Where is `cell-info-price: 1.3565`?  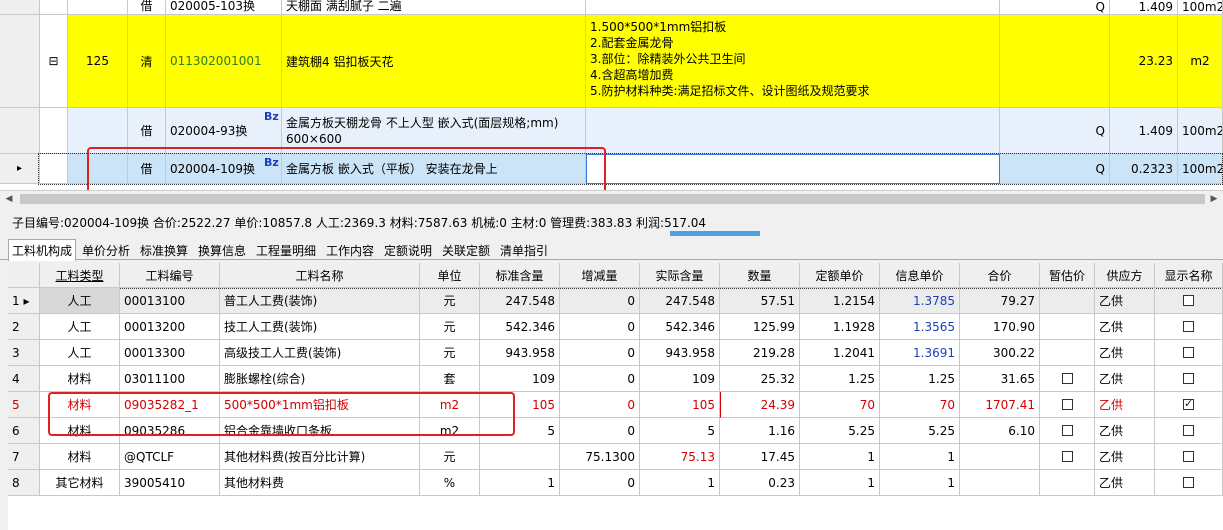
cell-info-price: 1.3565 is located at coordinates (920, 327).